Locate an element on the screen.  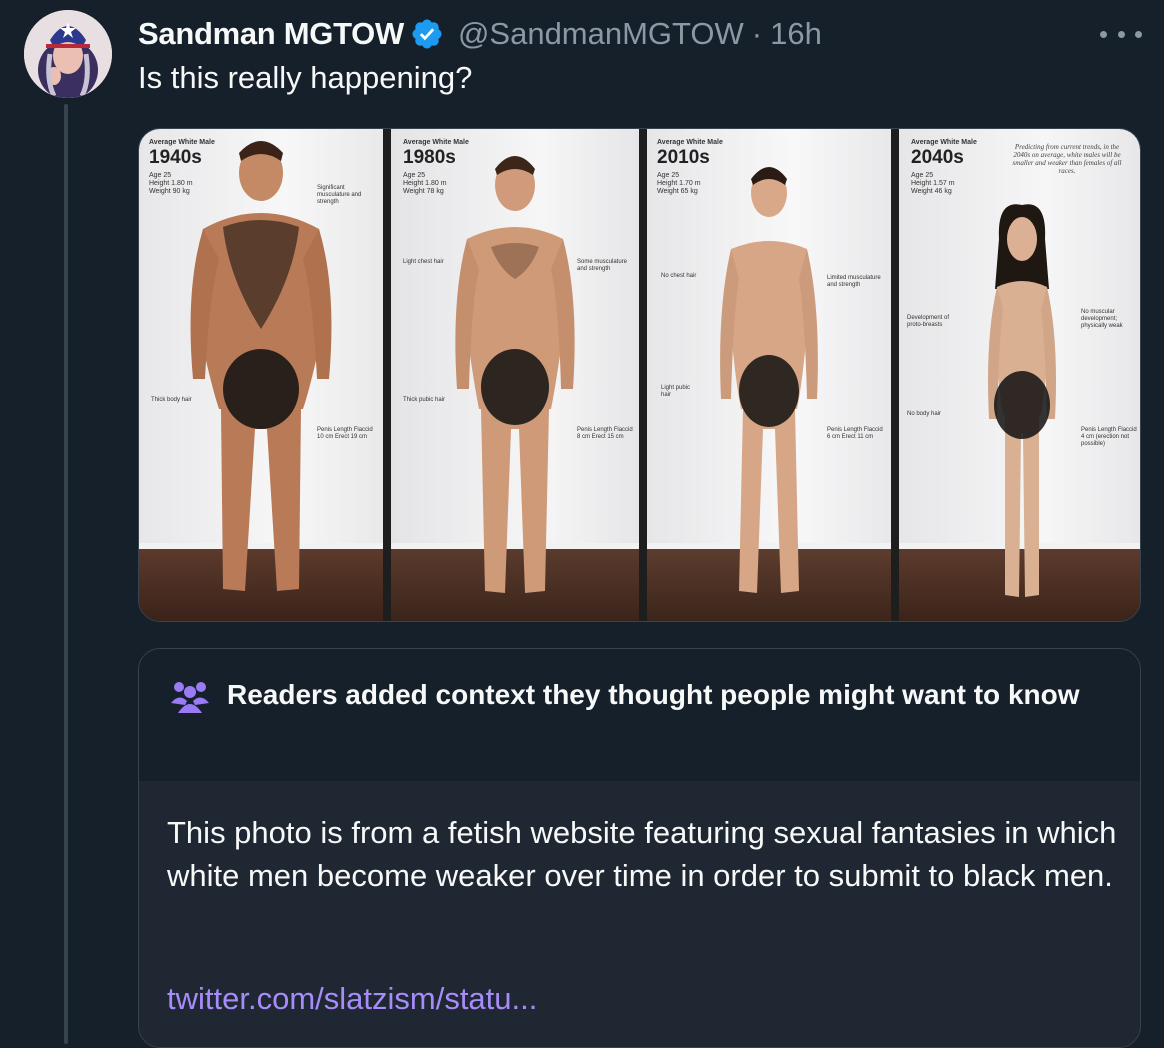
figure-1980s is located at coordinates (515, 374).